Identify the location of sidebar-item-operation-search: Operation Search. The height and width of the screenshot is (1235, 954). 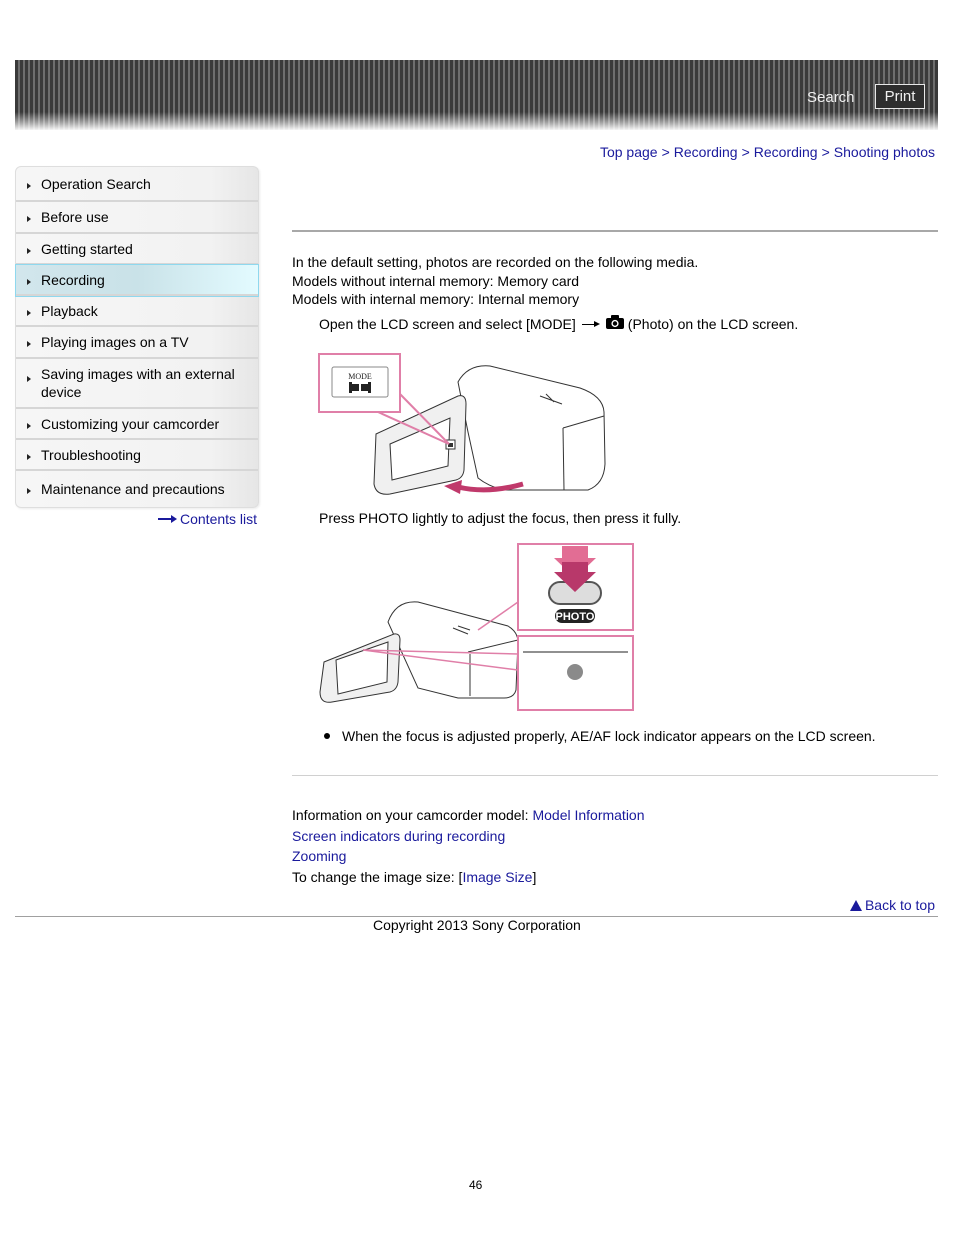
(137, 184).